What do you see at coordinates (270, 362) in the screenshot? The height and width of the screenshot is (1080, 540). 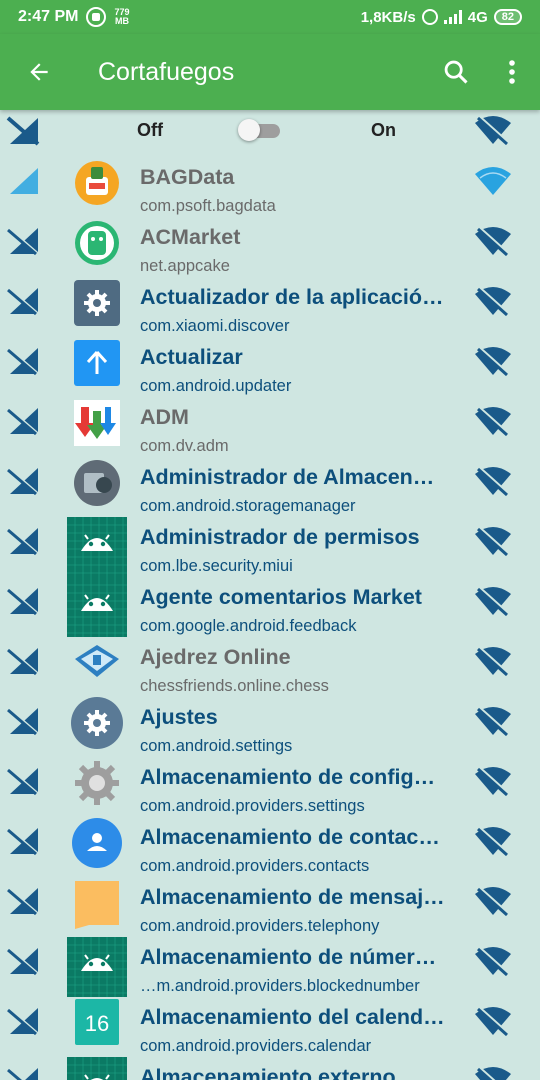 I see `app-row: Actualizar com.android.updater` at bounding box center [270, 362].